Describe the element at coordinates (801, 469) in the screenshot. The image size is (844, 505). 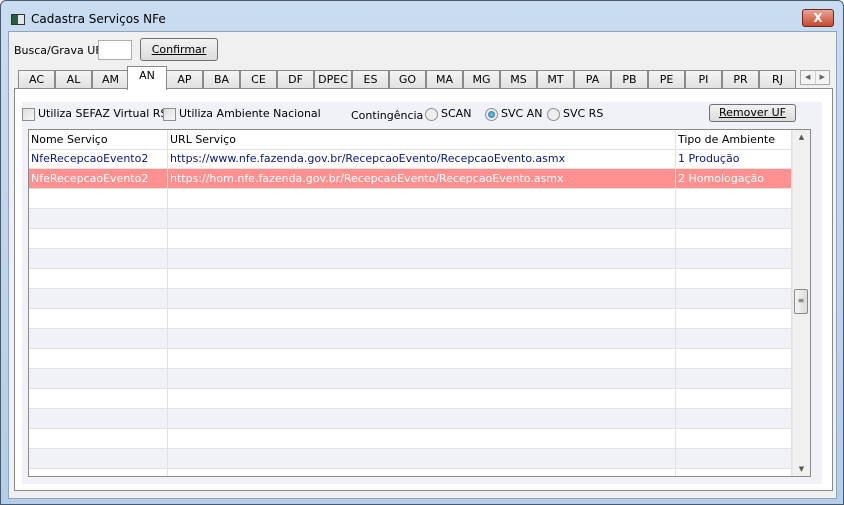
I see `scroll-down-icon: ▼` at that location.